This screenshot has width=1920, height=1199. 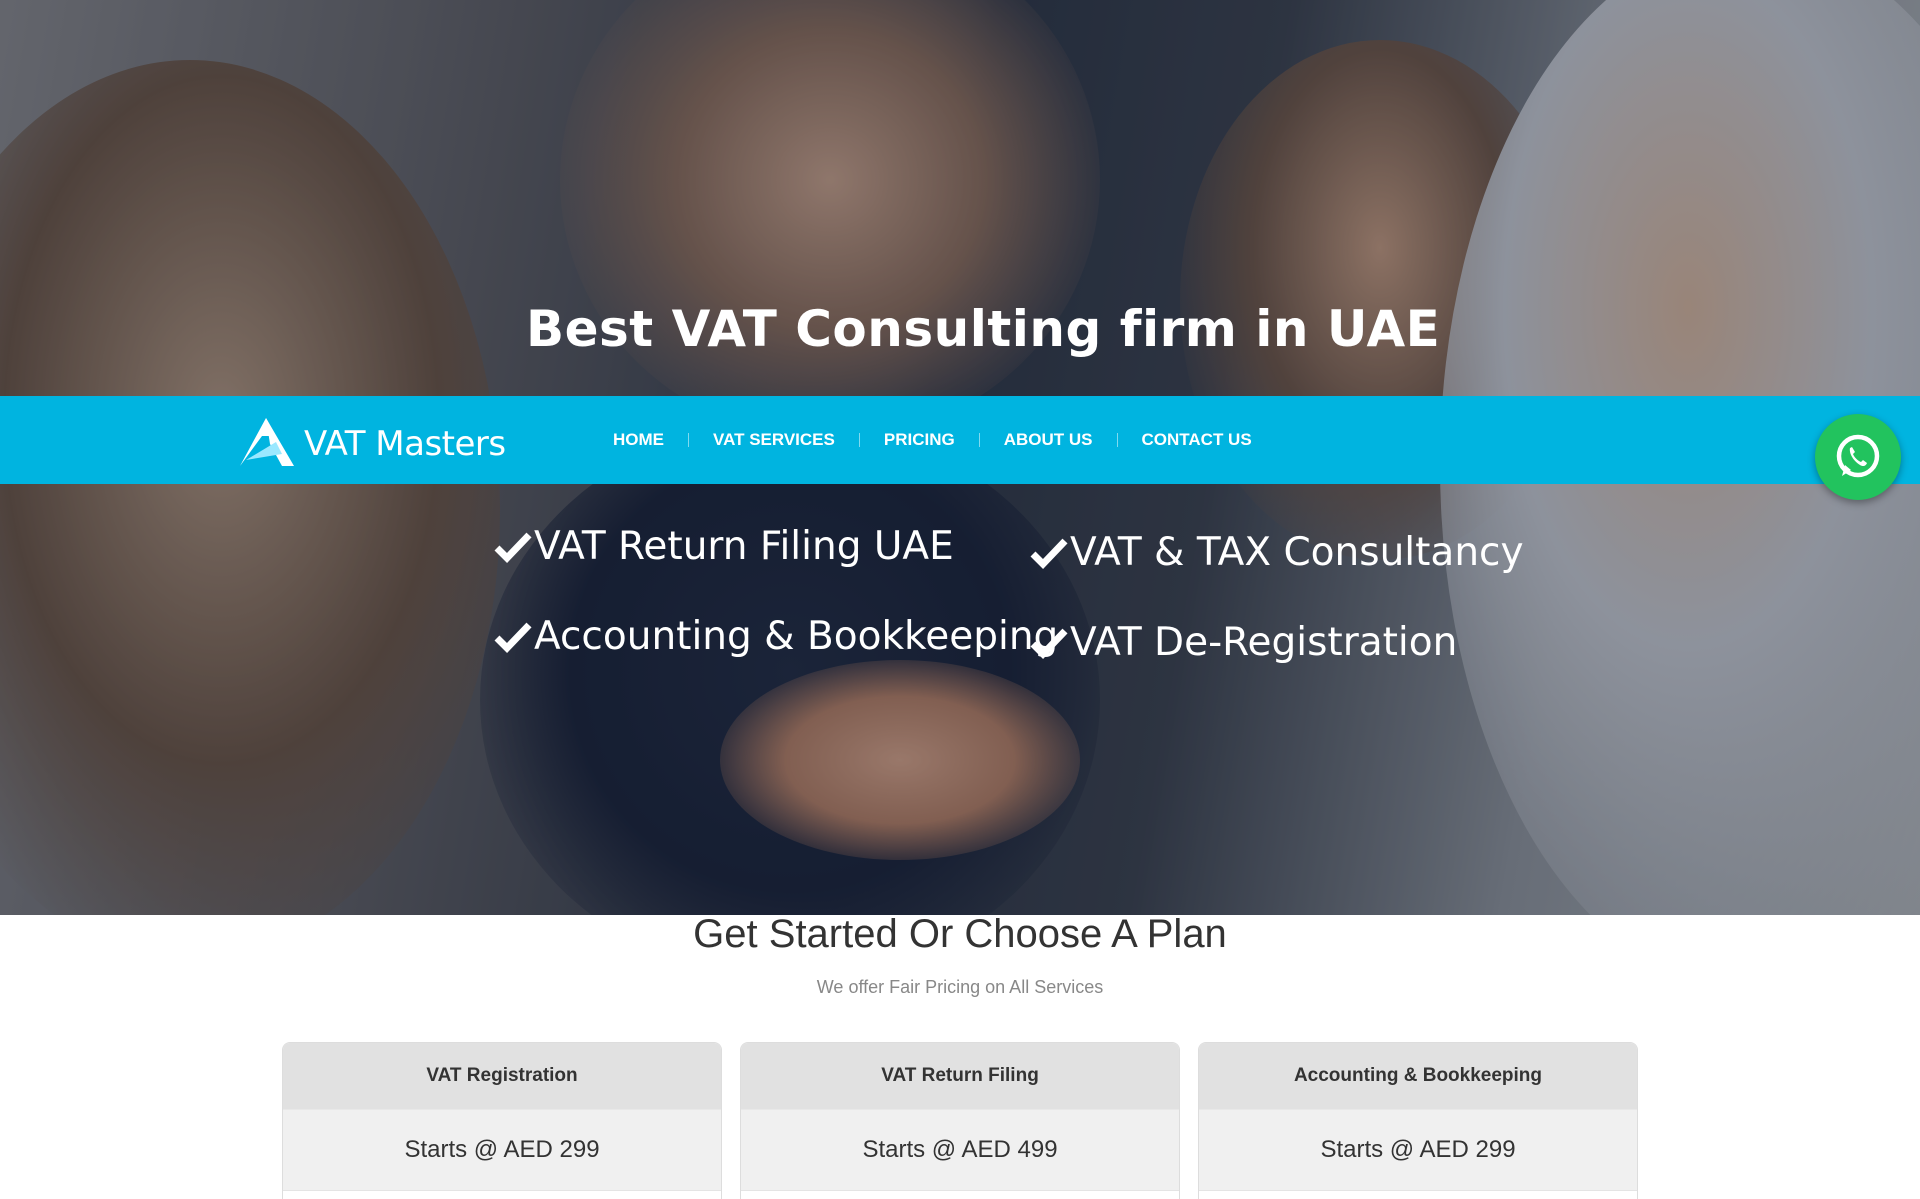 What do you see at coordinates (960, 1150) in the screenshot?
I see `plan-price: Starts @ AED 499` at bounding box center [960, 1150].